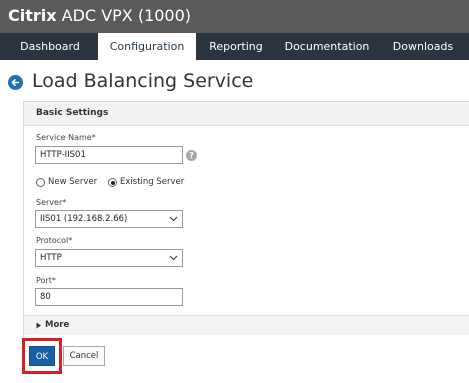 The image size is (469, 383). I want to click on app-brand: Citrix ADC VPX (1000), so click(99, 15).